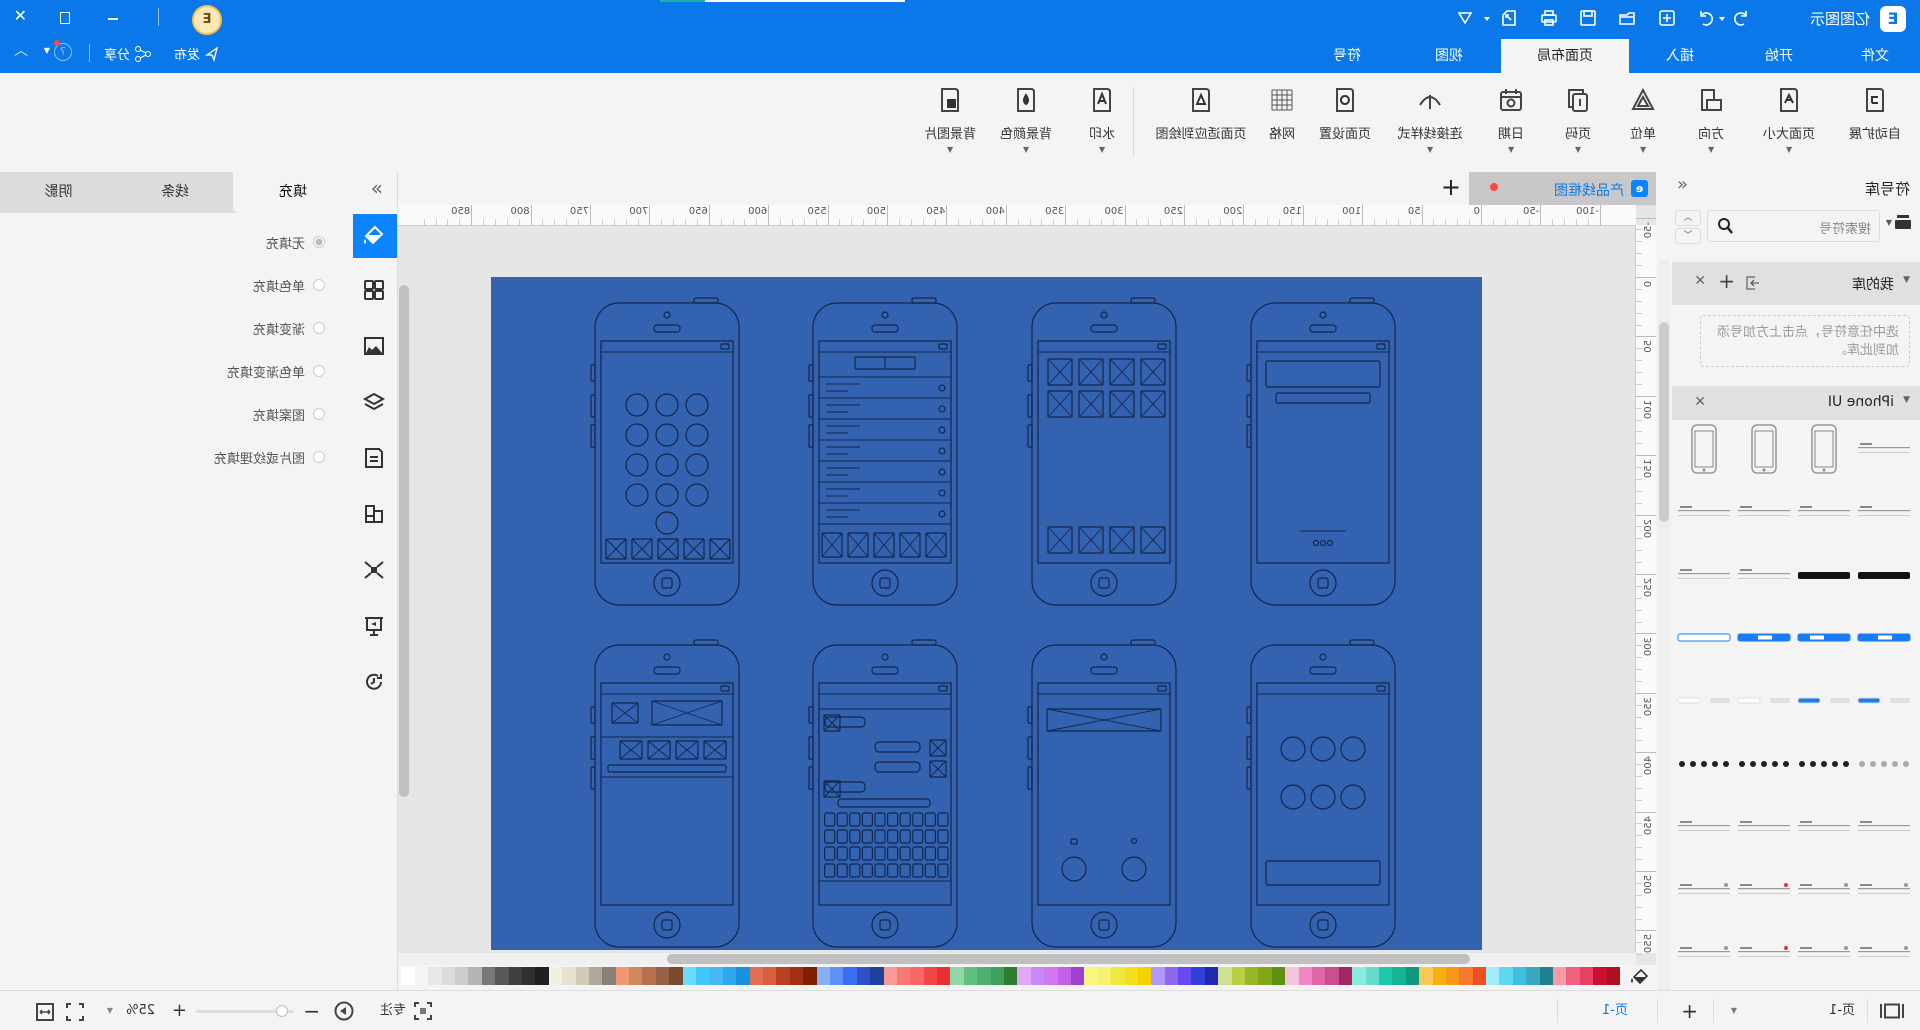 The image size is (1920, 1030). Describe the element at coordinates (666, 794) in the screenshot. I see `phone-wireframe-photo` at that location.